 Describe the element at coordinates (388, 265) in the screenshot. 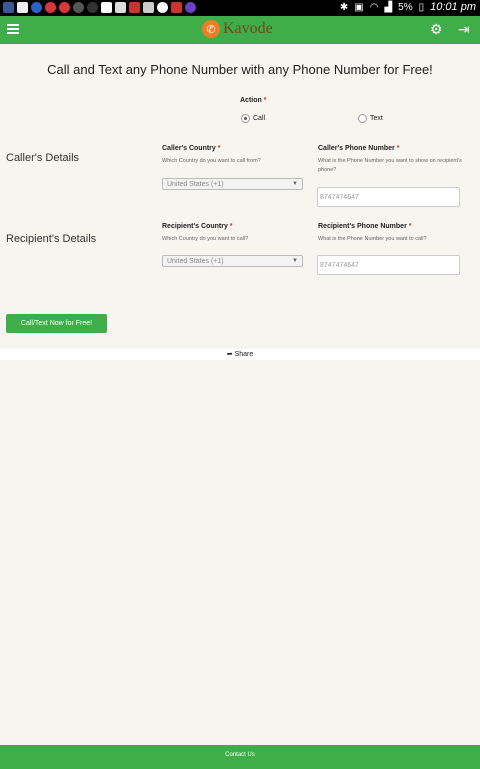

I see `recipients-phone-input: 8747474647` at that location.